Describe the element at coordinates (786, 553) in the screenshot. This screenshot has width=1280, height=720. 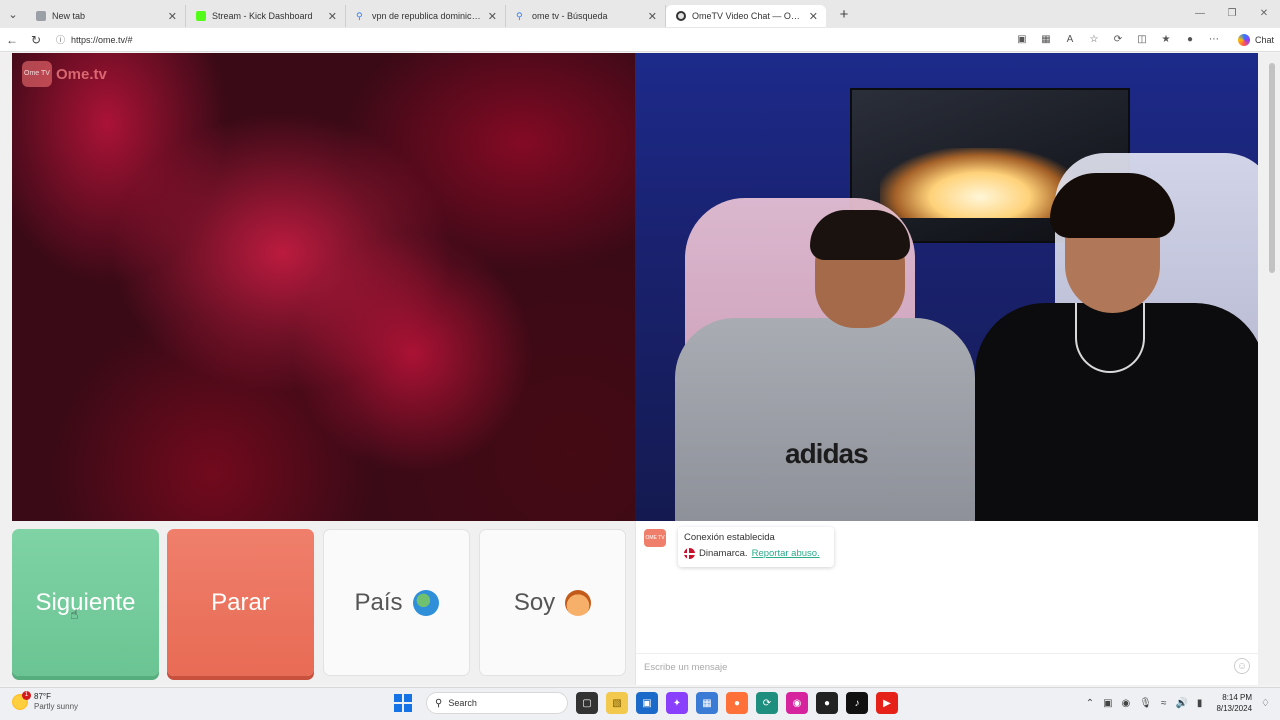
I see `report-abuse-link: Reportar abuso.` at that location.